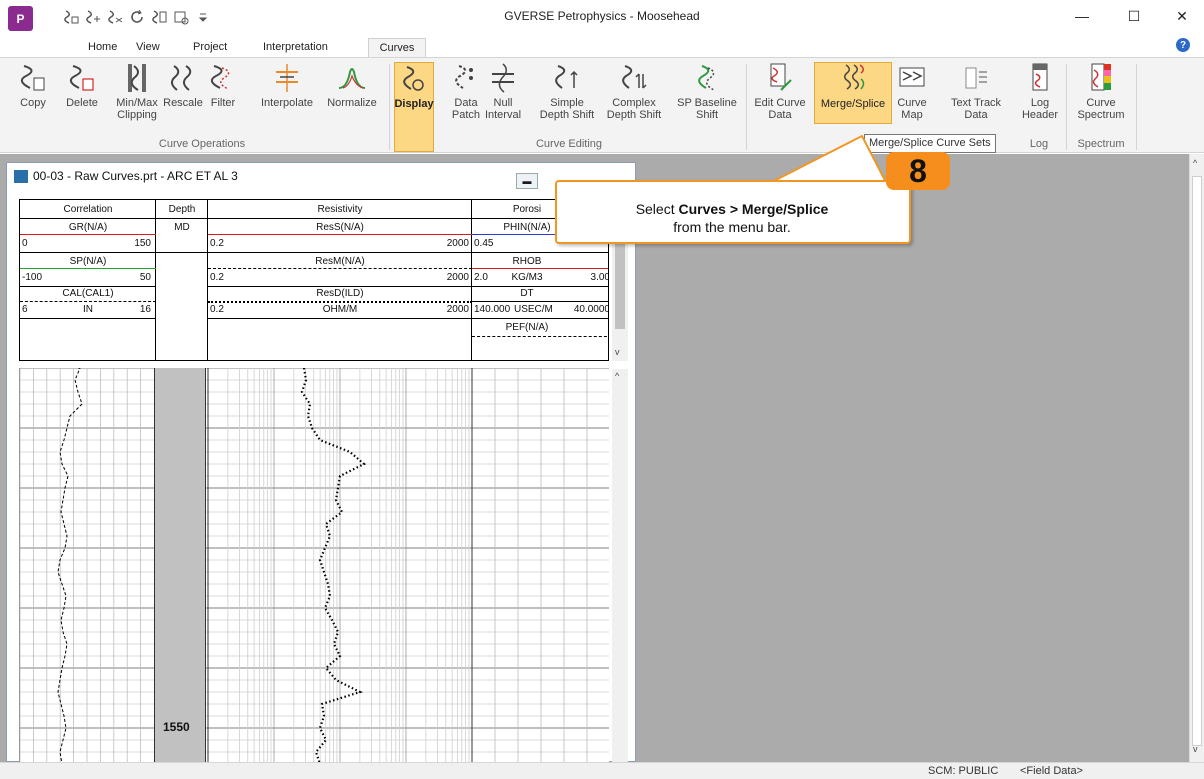 The image size is (1204, 779). I want to click on tab-project: Project, so click(210, 48).